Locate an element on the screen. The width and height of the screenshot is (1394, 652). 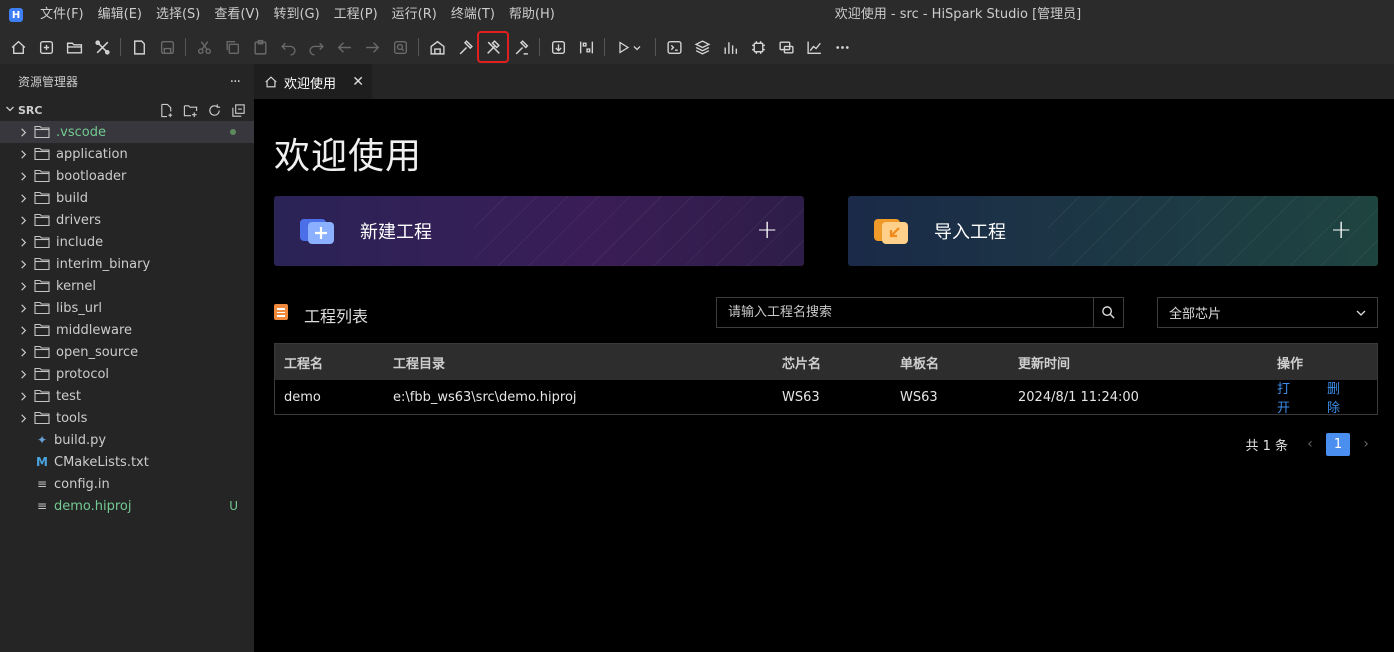
tree-item-label: bootloader is located at coordinates (91, 176).